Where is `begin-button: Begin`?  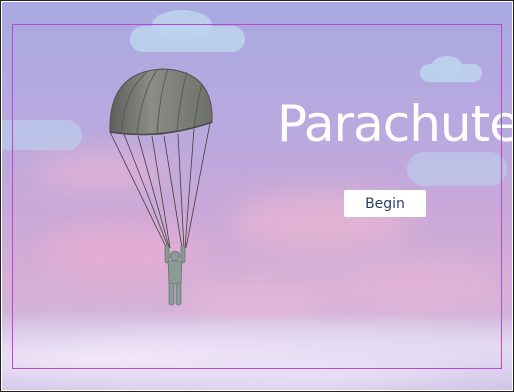
begin-button: Begin is located at coordinates (385, 203).